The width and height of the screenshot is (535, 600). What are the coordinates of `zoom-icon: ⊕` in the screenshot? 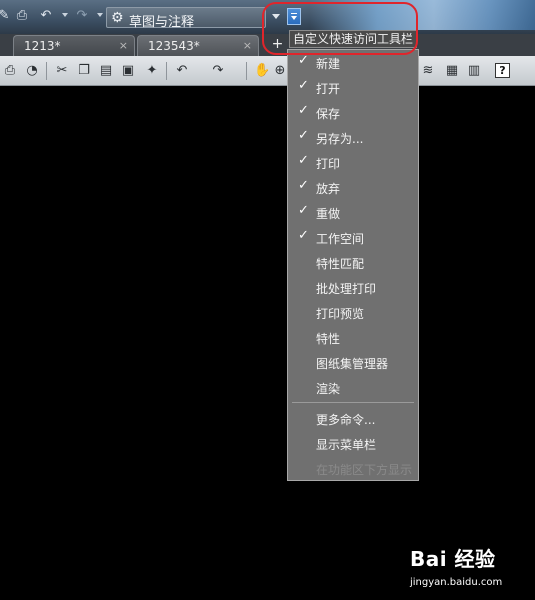 It's located at (280, 71).